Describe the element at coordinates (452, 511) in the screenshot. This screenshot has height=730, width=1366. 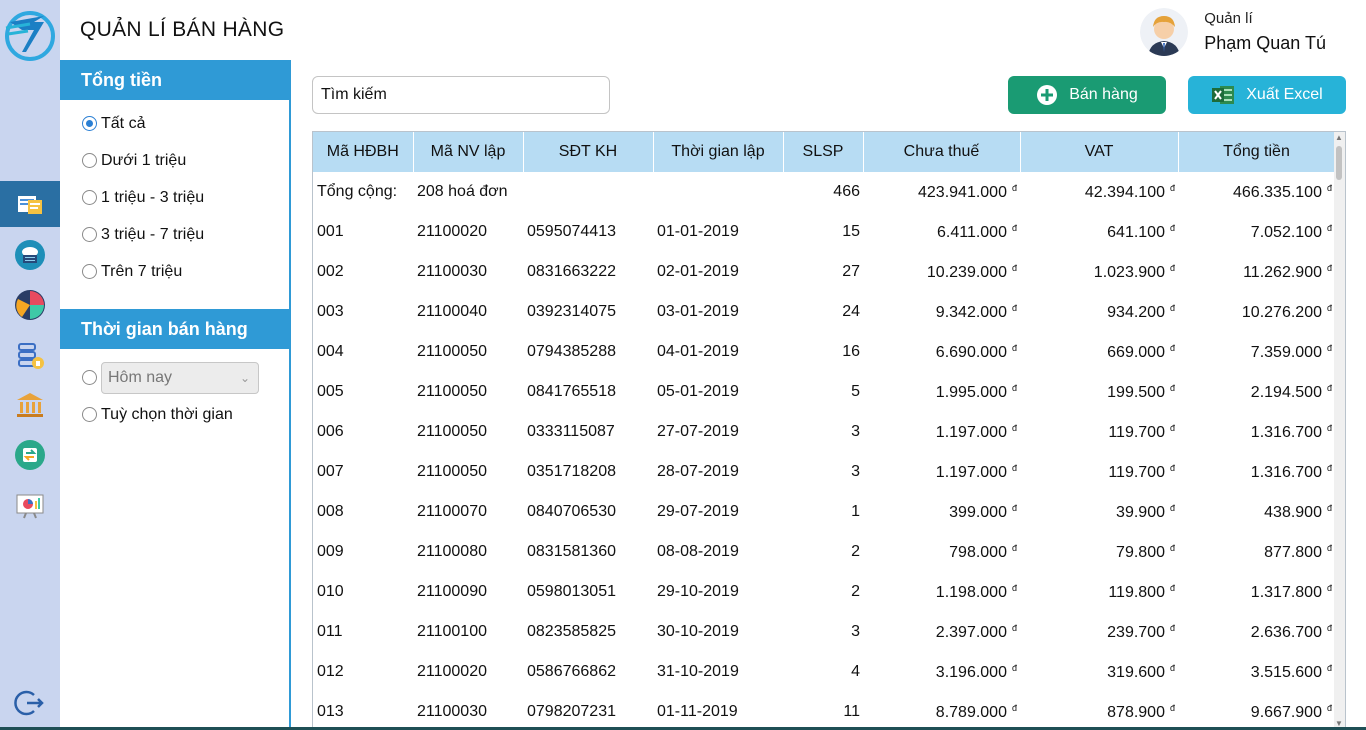
I see `cell-staff-id: 21100070` at that location.